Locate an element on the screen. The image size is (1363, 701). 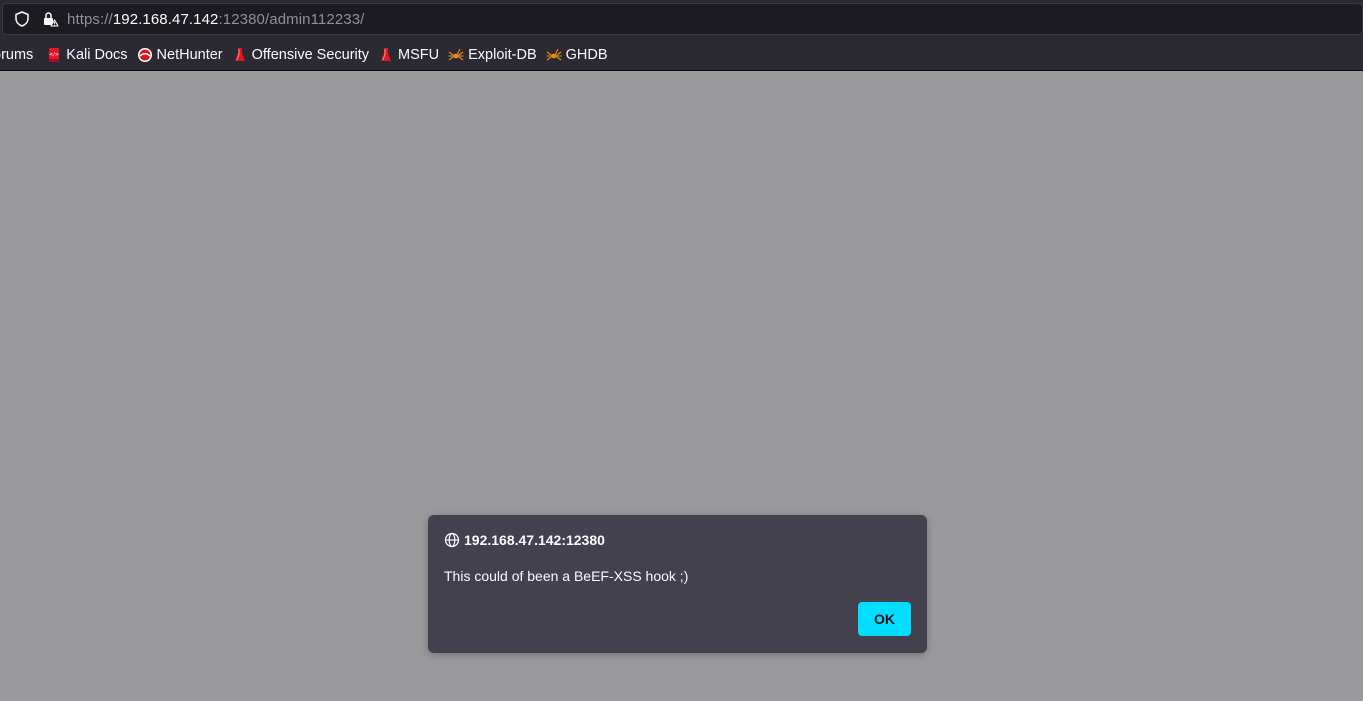
bookmark-label: orums is located at coordinates (17, 54).